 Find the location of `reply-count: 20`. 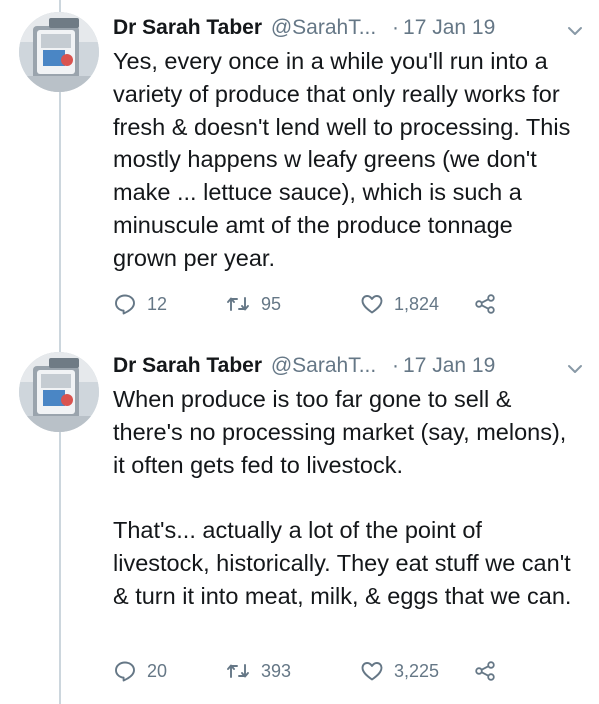

reply-count: 20 is located at coordinates (157, 670).